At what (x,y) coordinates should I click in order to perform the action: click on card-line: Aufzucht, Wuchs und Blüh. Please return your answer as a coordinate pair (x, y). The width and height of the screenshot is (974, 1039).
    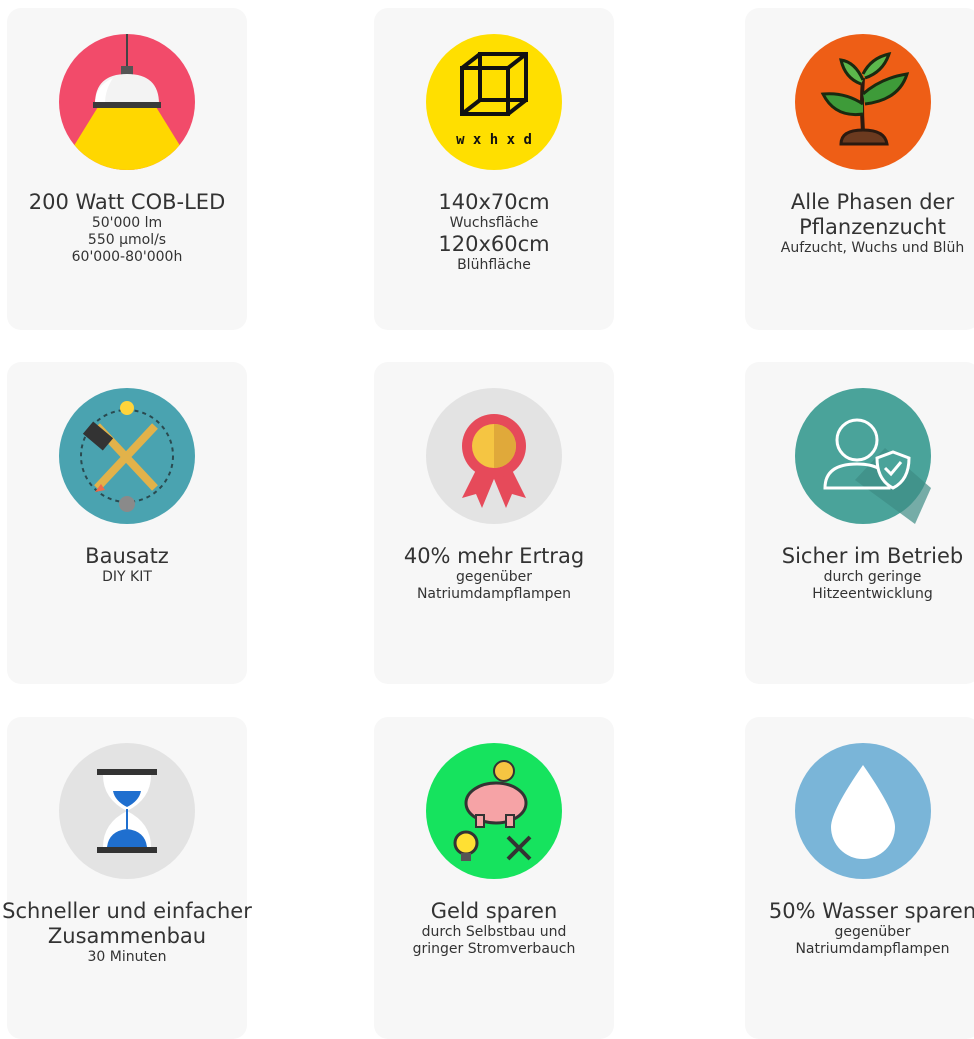
    Looking at the image, I should click on (872, 248).